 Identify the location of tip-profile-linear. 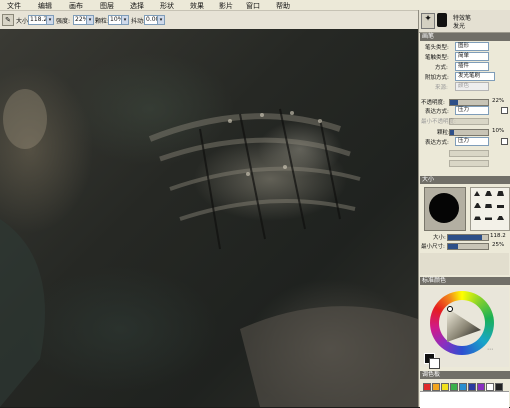
(477, 205).